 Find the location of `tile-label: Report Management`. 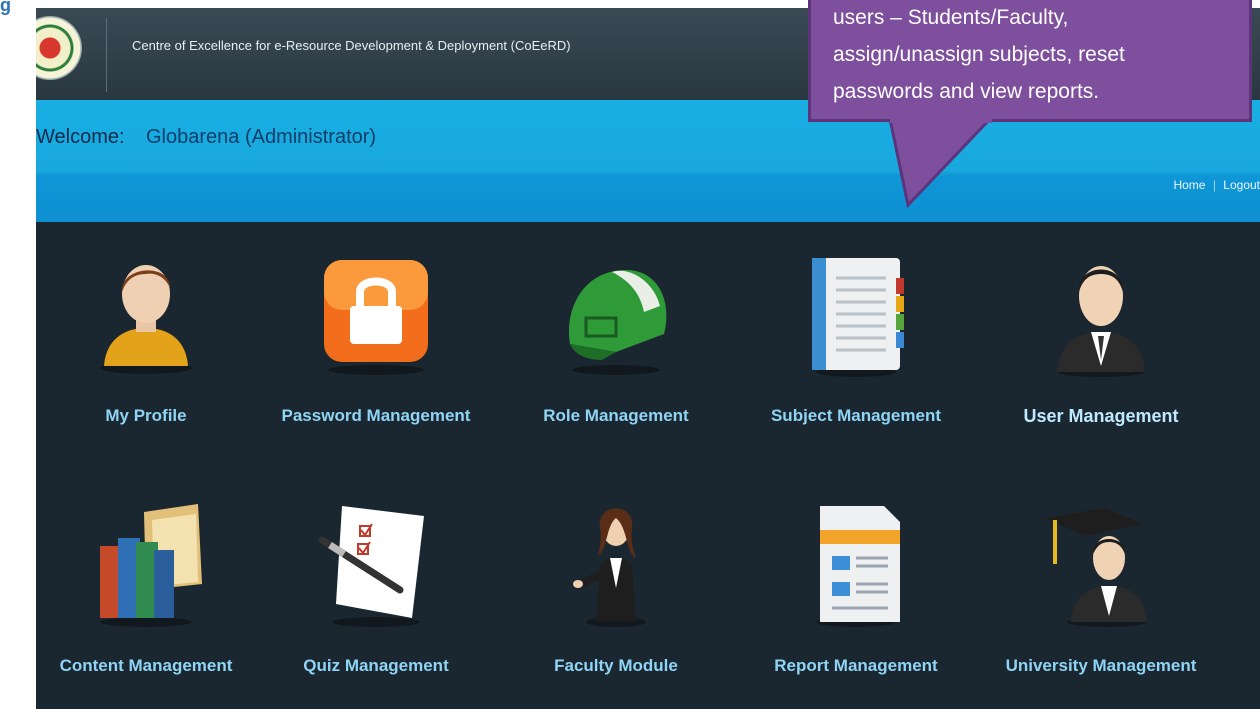

tile-label: Report Management is located at coordinates (856, 665).